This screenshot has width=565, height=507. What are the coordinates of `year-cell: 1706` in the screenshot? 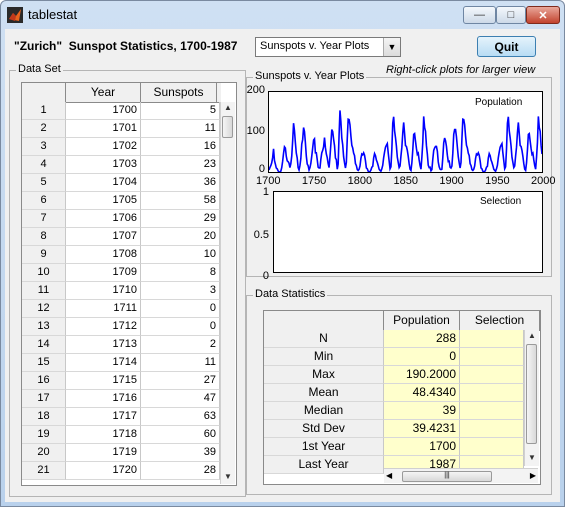 It's located at (103, 219).